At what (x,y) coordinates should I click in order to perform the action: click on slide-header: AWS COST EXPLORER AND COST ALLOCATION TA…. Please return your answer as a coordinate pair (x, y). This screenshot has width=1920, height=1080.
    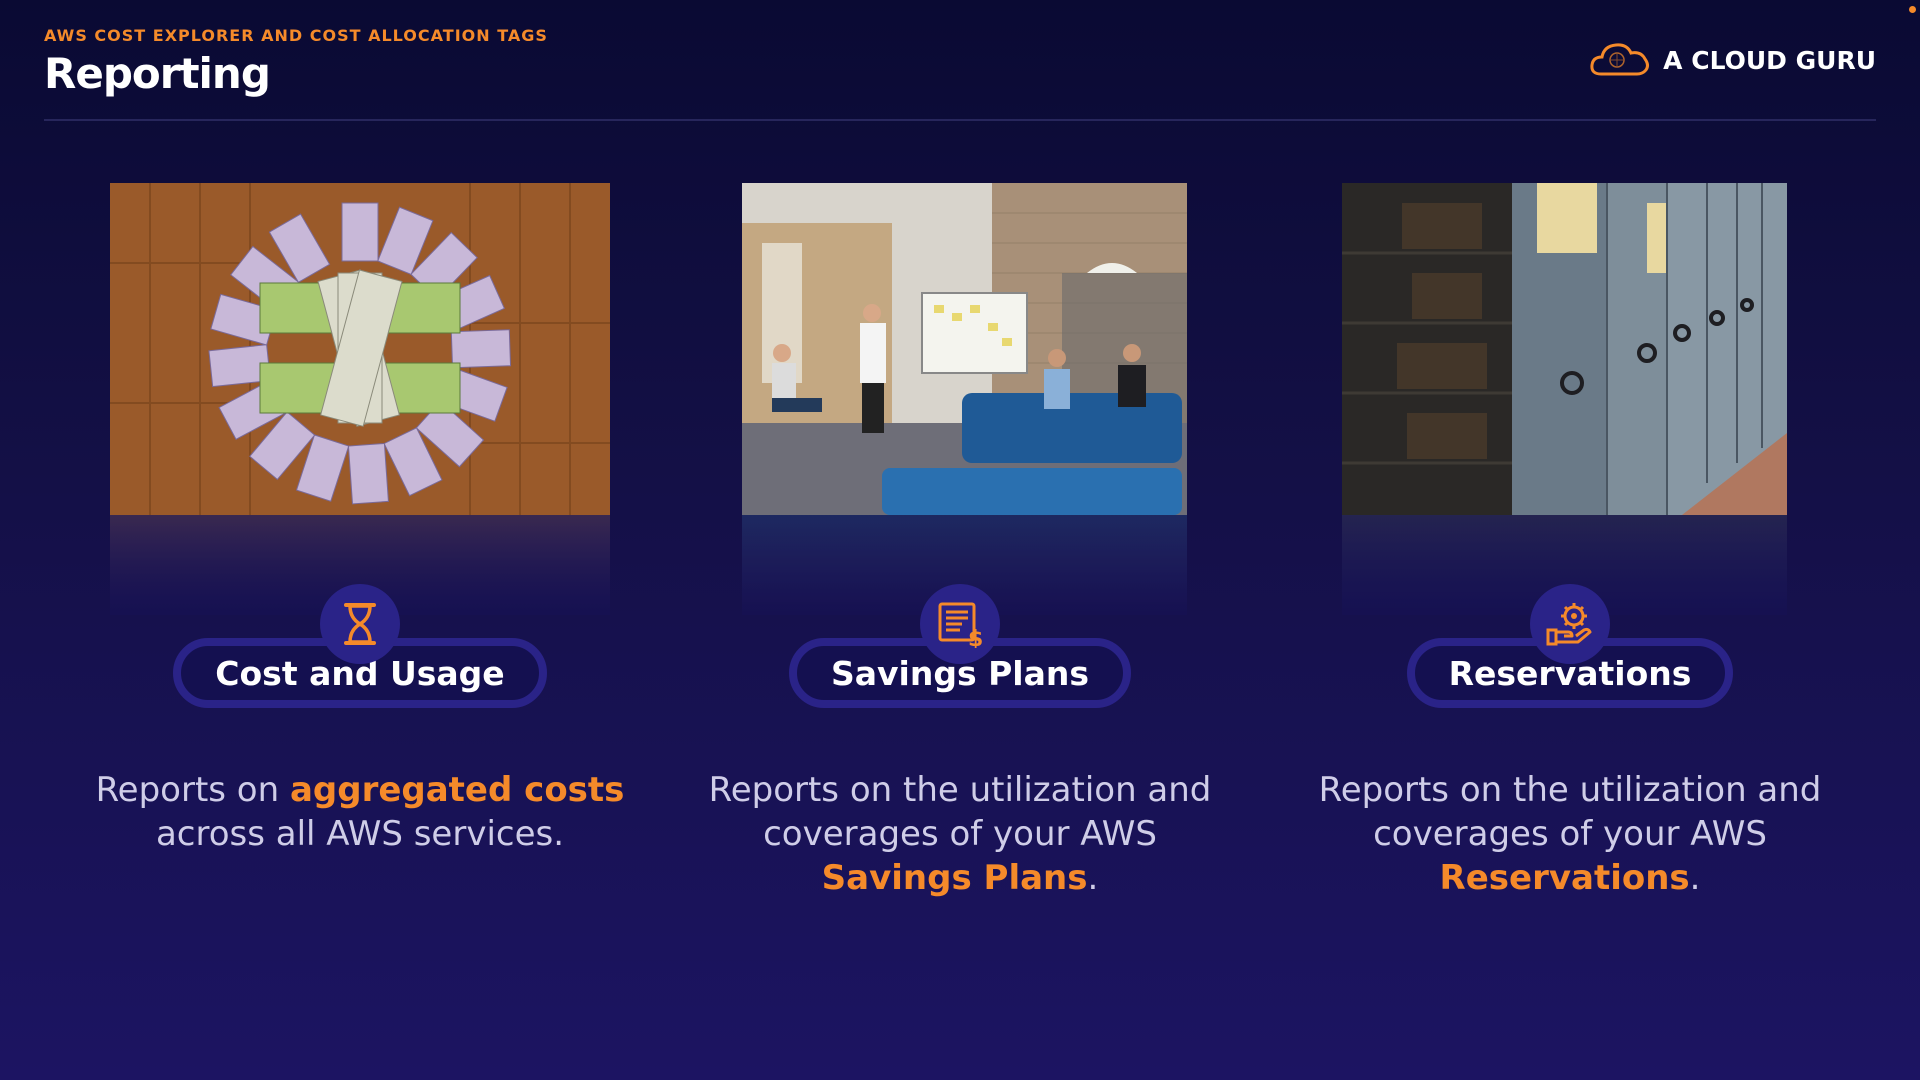
    Looking at the image, I should click on (296, 62).